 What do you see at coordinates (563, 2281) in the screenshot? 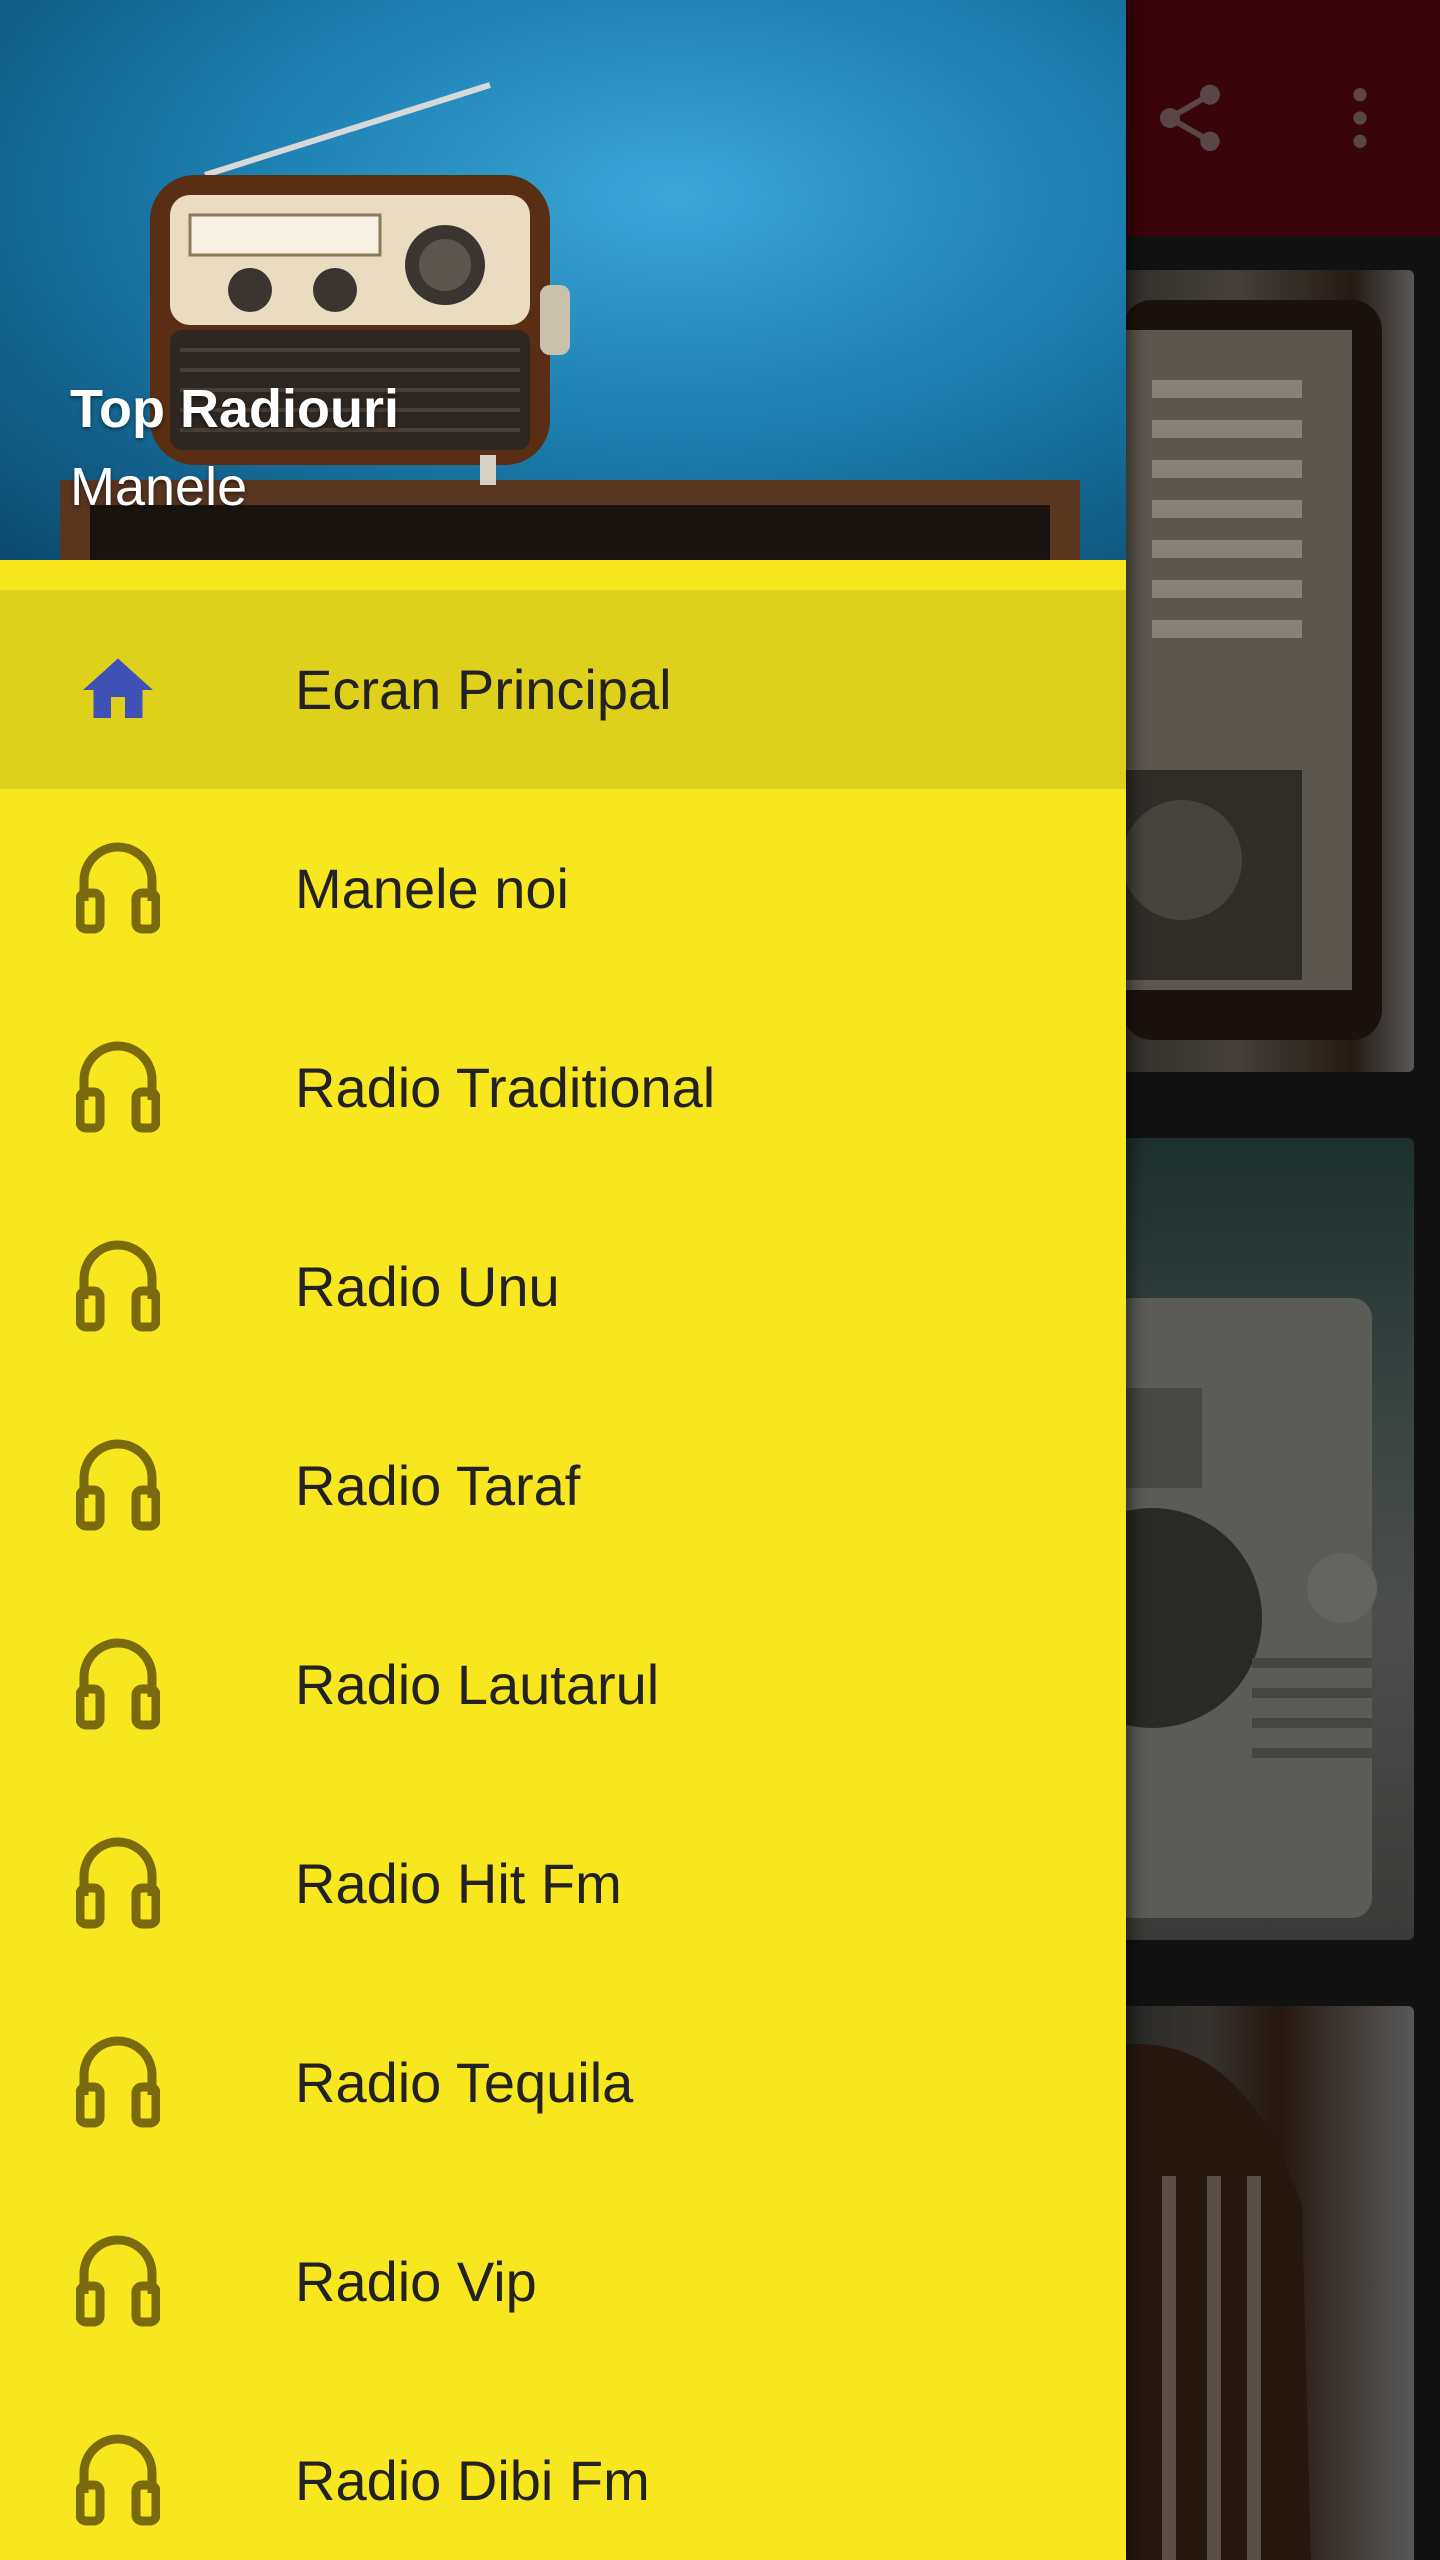
I see `menu-item-radio-vip: Radio Vip` at bounding box center [563, 2281].